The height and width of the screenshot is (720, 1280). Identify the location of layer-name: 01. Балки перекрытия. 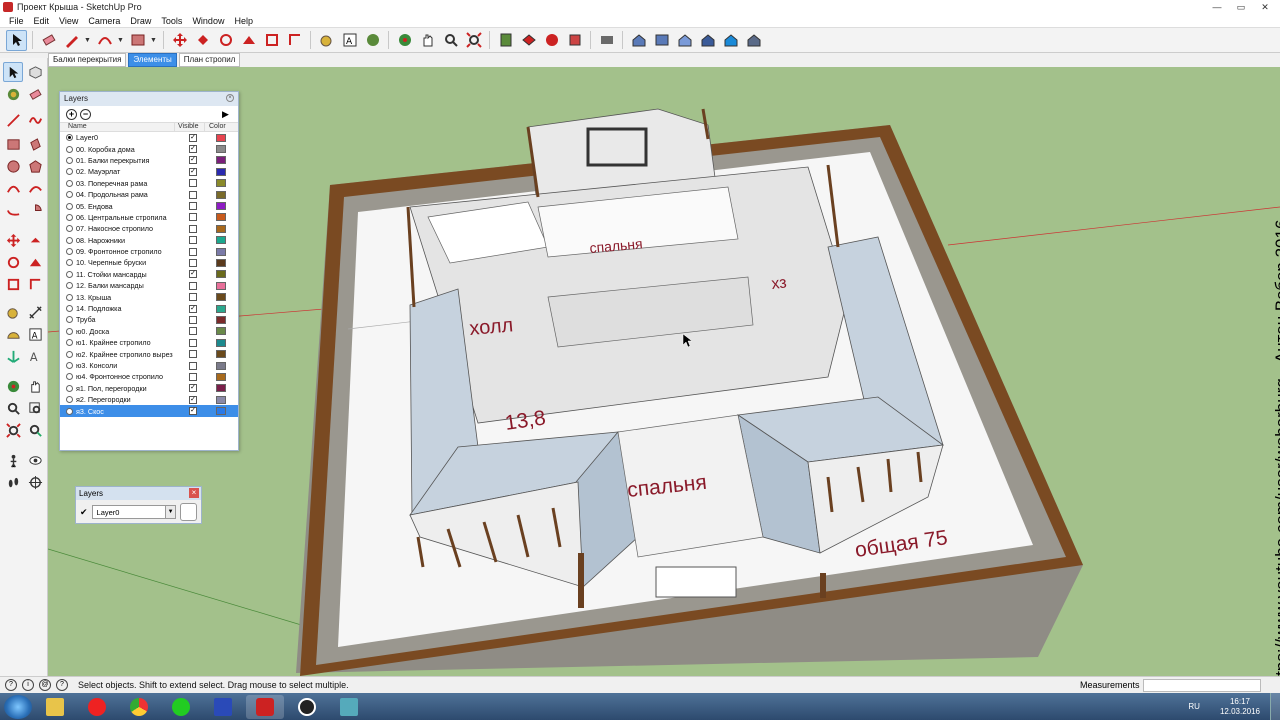
(127, 160).